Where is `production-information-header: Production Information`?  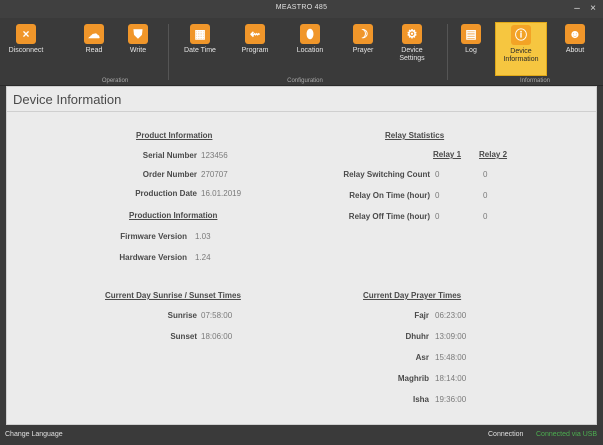 production-information-header: Production Information is located at coordinates (173, 215).